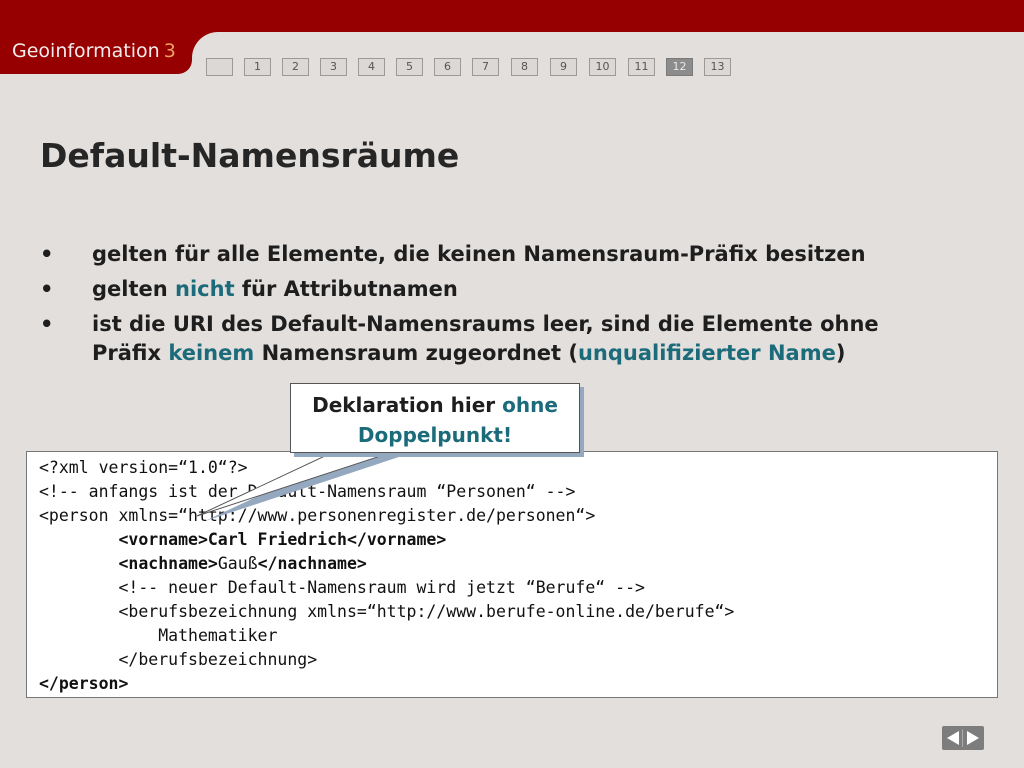  I want to click on callout-line-1: Deklaration hier ohne, so click(435, 405).